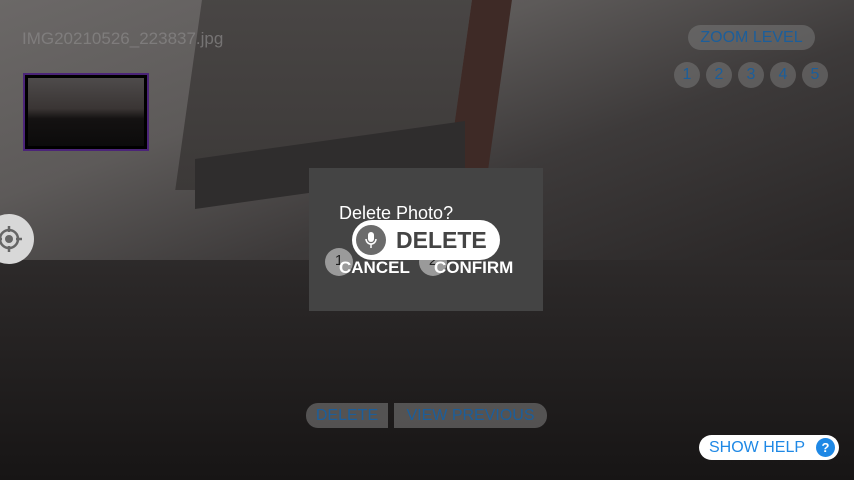  What do you see at coordinates (719, 75) in the screenshot?
I see `zoom-level-2: 2` at bounding box center [719, 75].